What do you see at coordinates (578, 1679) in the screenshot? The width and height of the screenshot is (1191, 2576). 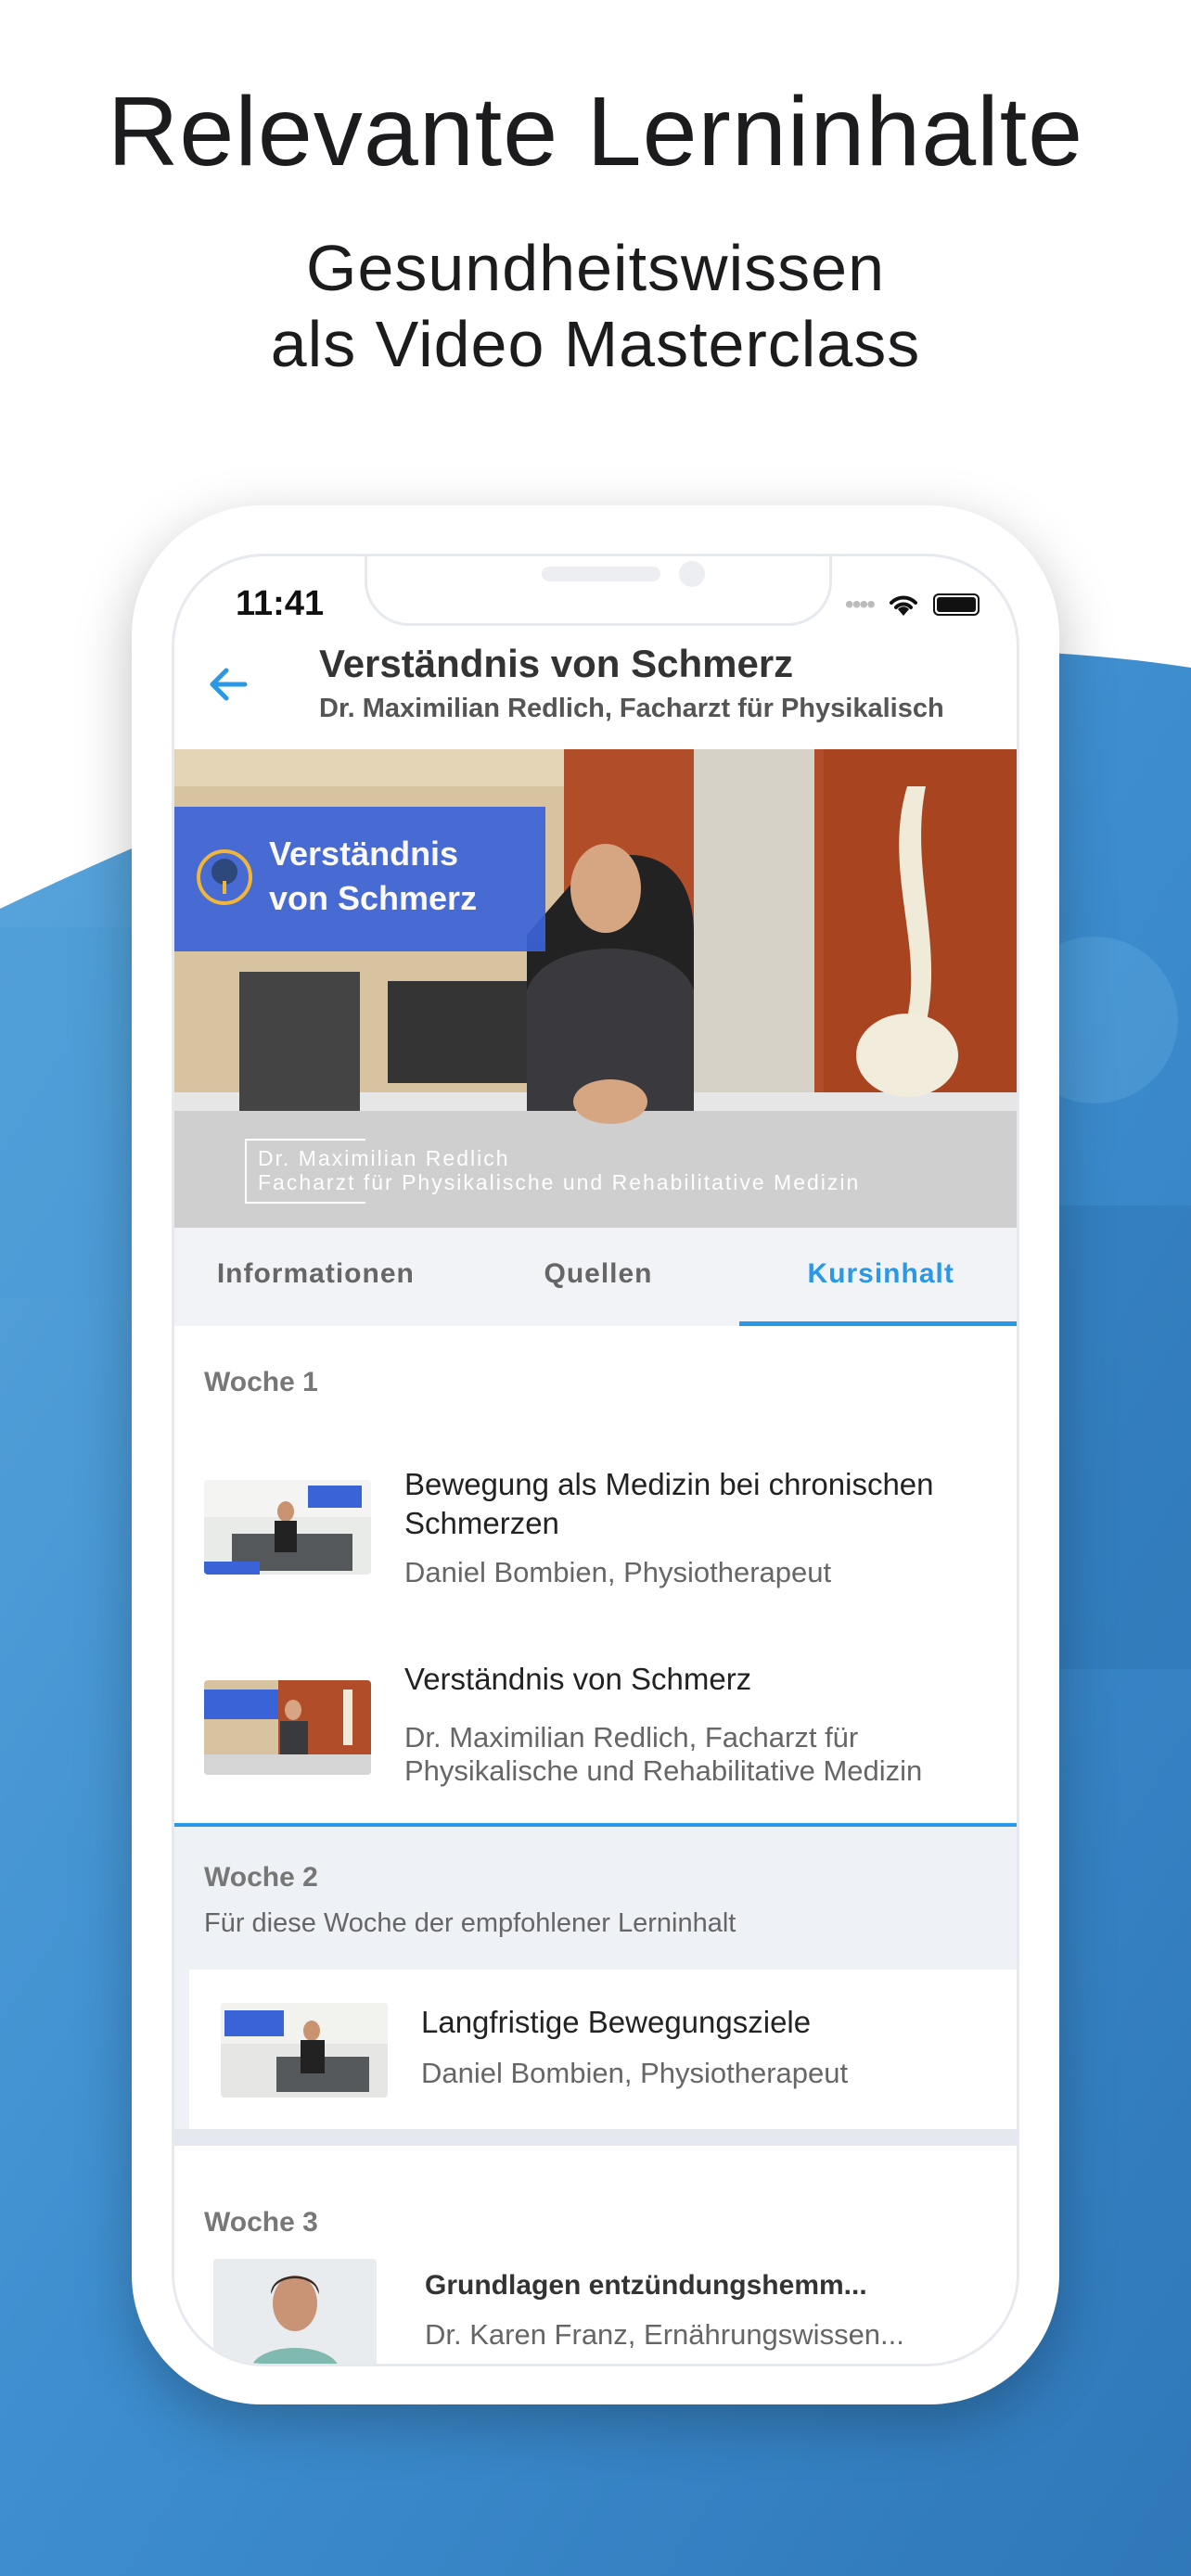 I see `item-title: Verständnis von Schmerz` at bounding box center [578, 1679].